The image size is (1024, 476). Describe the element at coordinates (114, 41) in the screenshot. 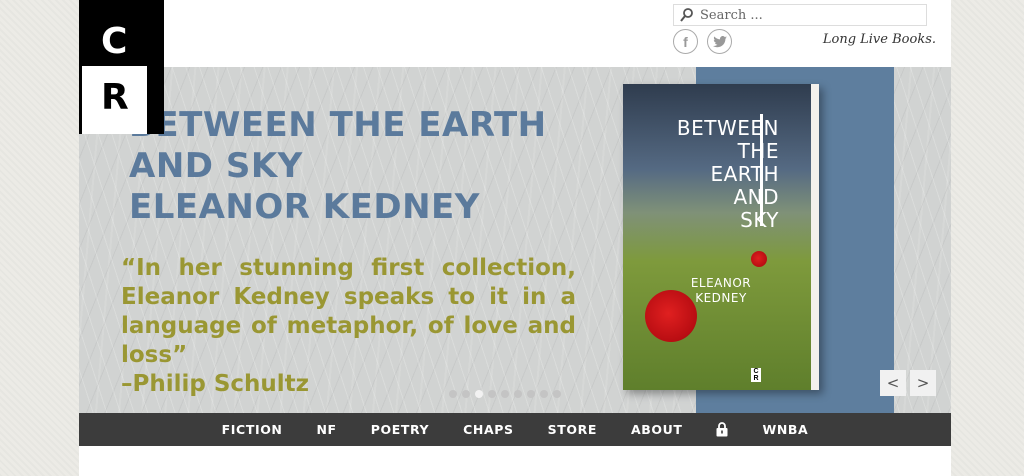

I see `logo-letter-c: C` at that location.